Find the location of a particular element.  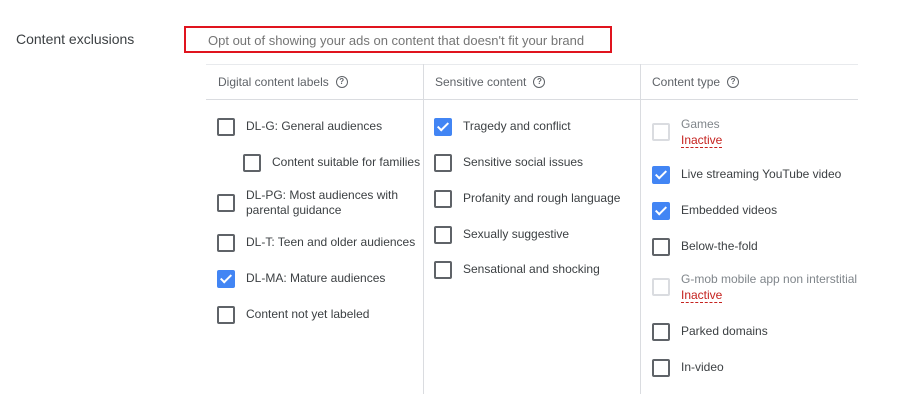

option-label: Parked domains is located at coordinates (724, 331).